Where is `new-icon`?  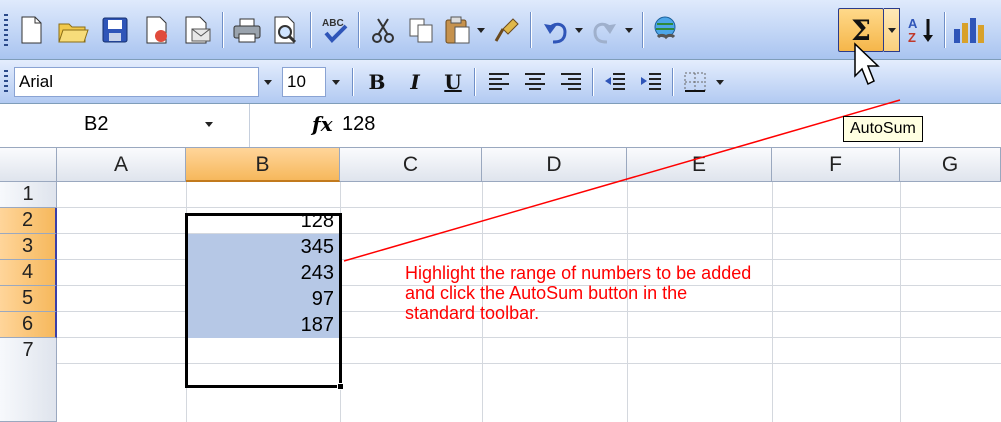
new-icon is located at coordinates (31, 30).